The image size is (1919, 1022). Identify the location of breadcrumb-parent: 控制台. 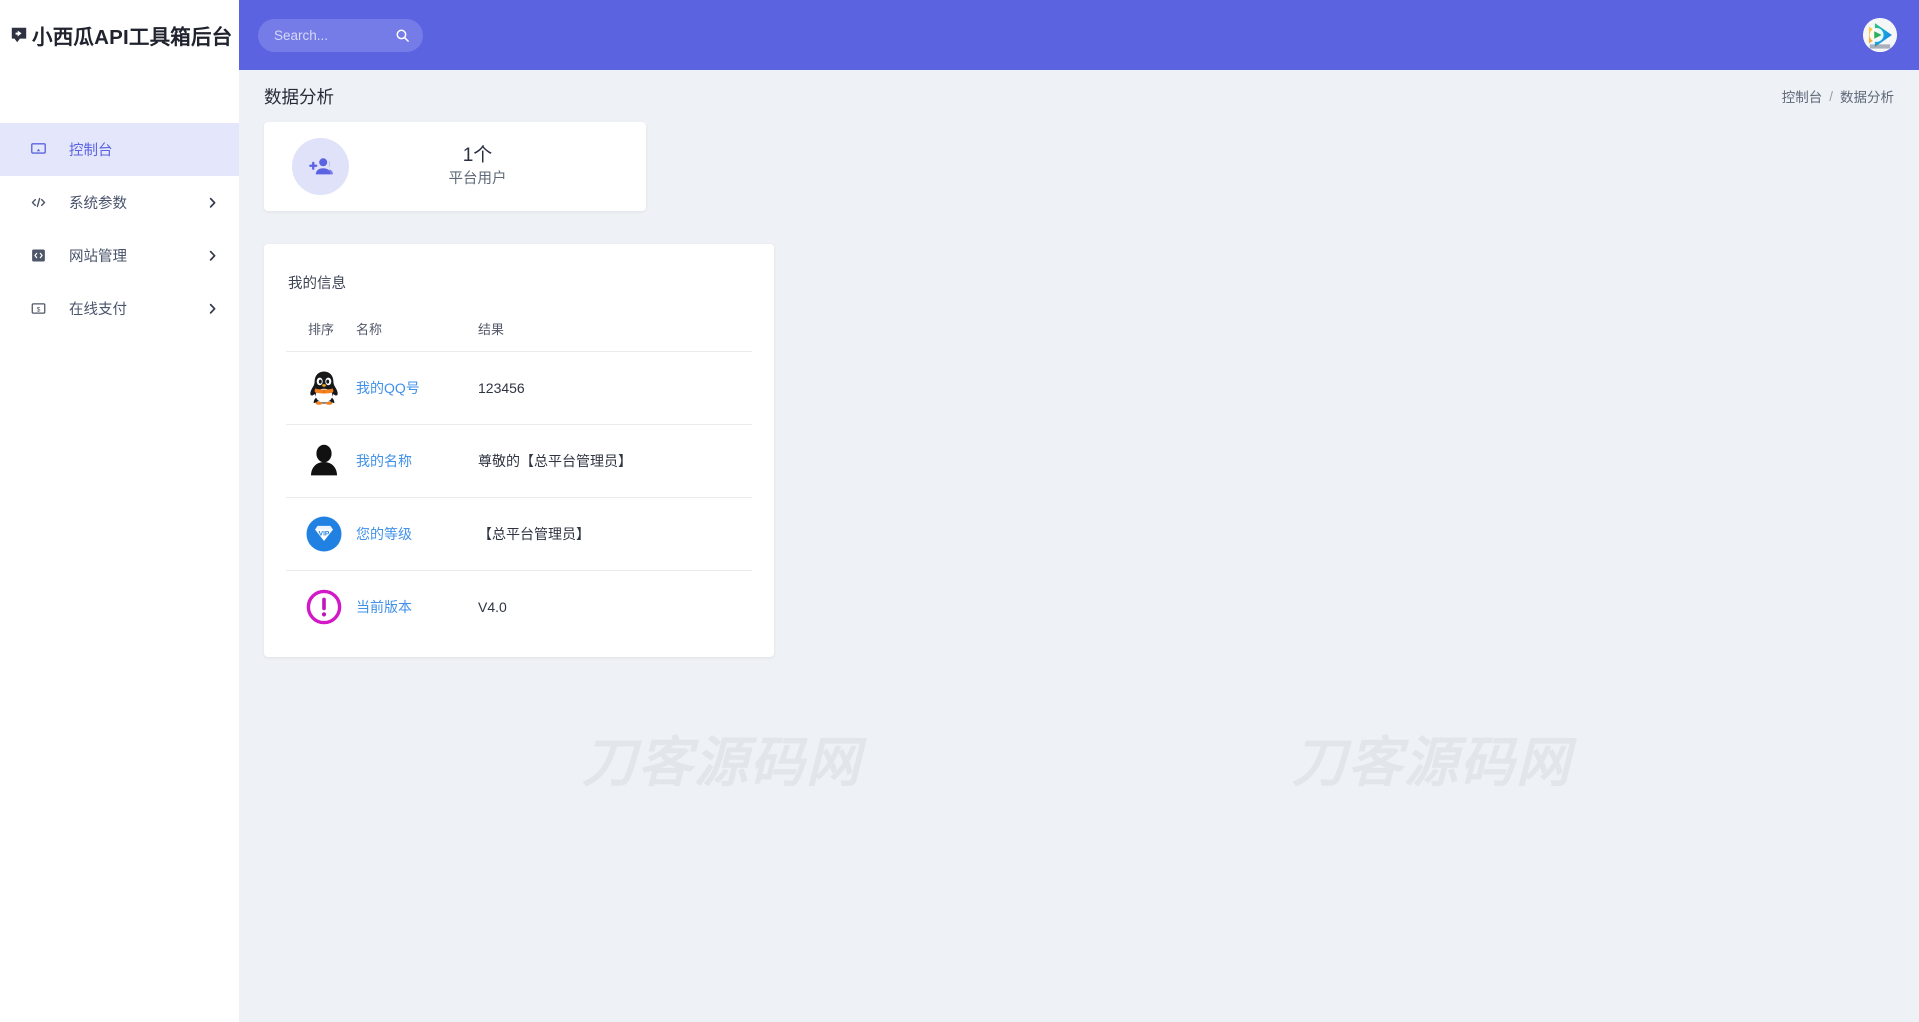
(1802, 96).